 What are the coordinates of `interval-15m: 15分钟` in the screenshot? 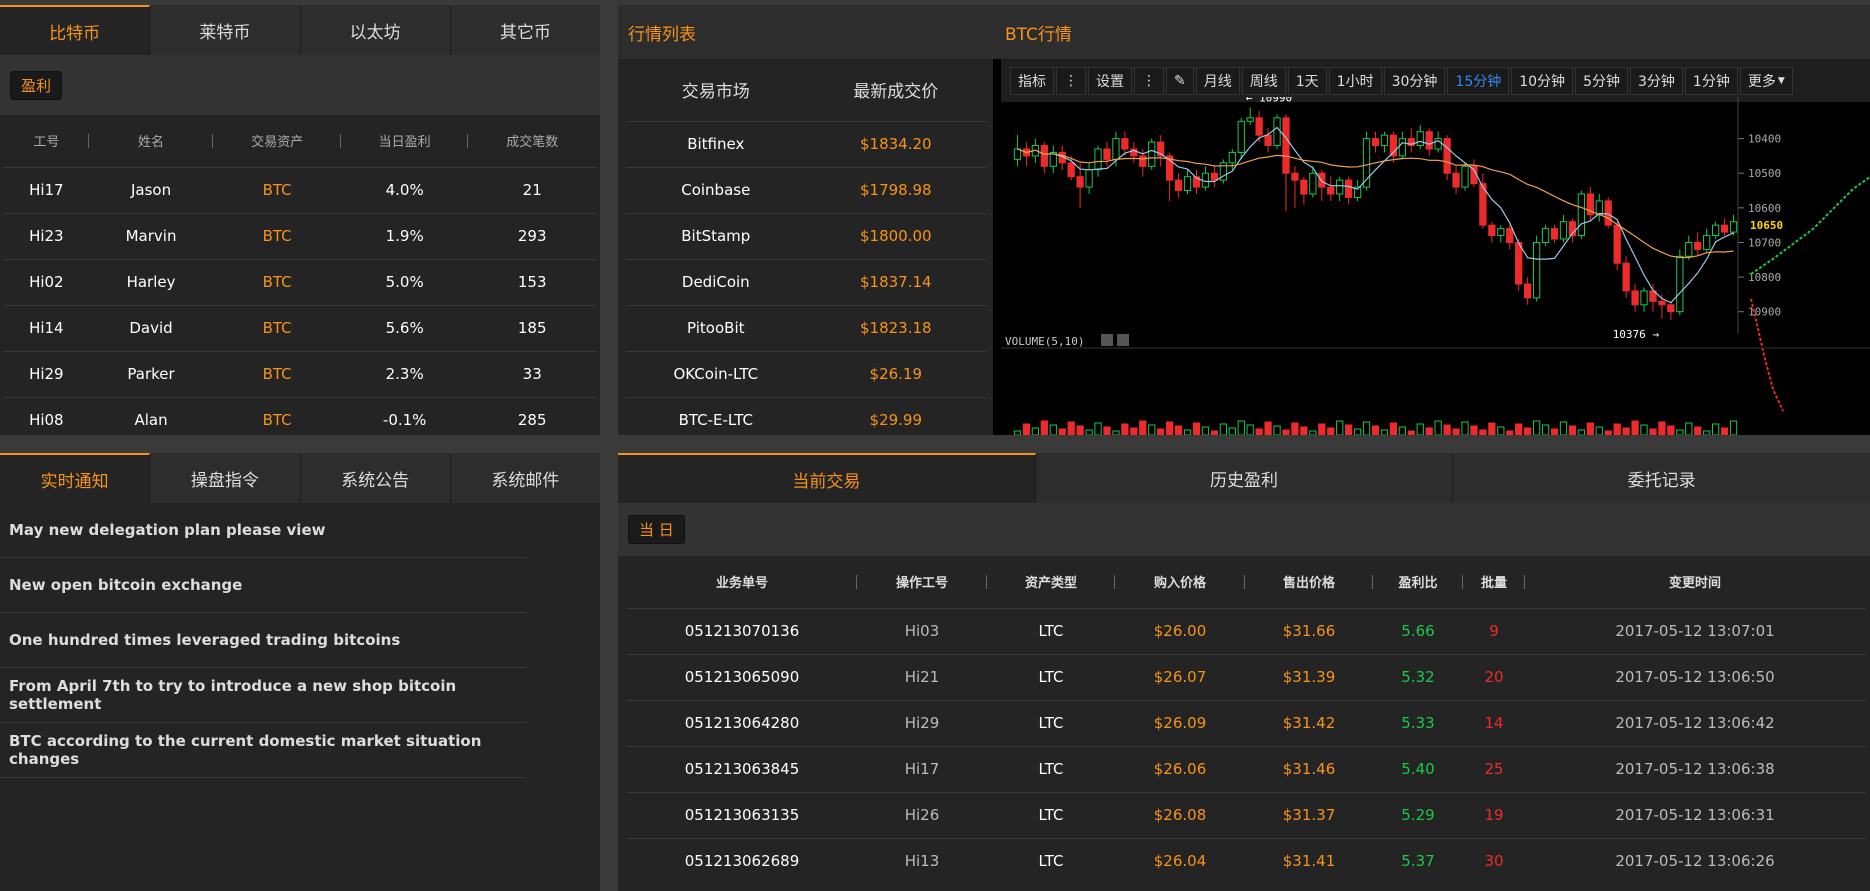 It's located at (1478, 80).